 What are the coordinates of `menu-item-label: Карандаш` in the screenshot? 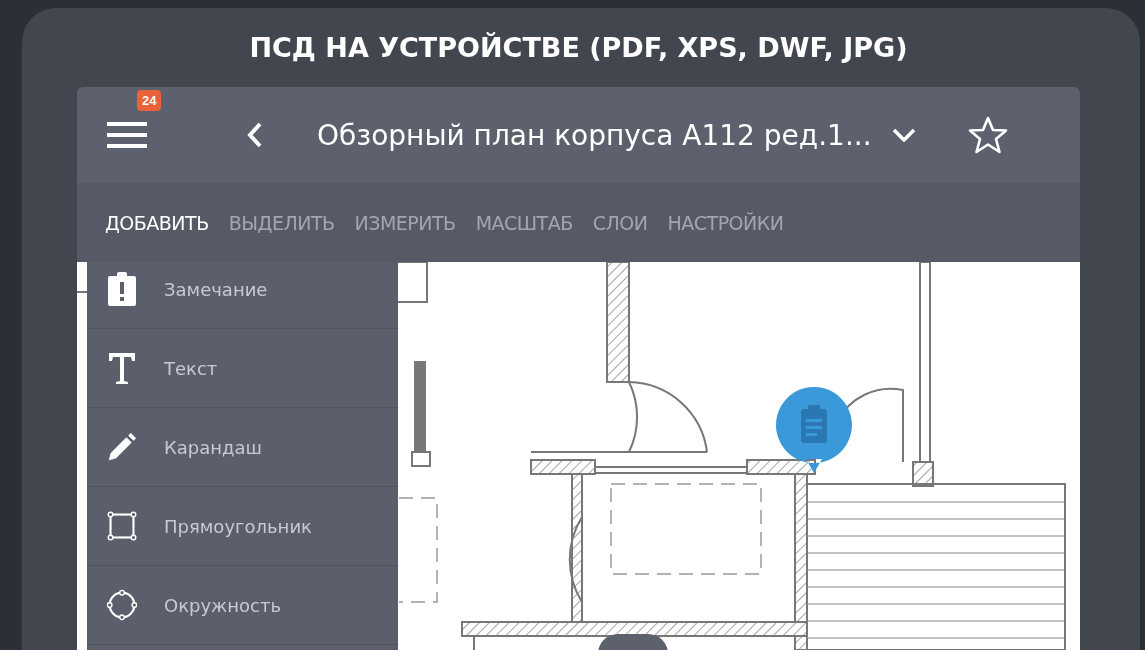 It's located at (213, 447).